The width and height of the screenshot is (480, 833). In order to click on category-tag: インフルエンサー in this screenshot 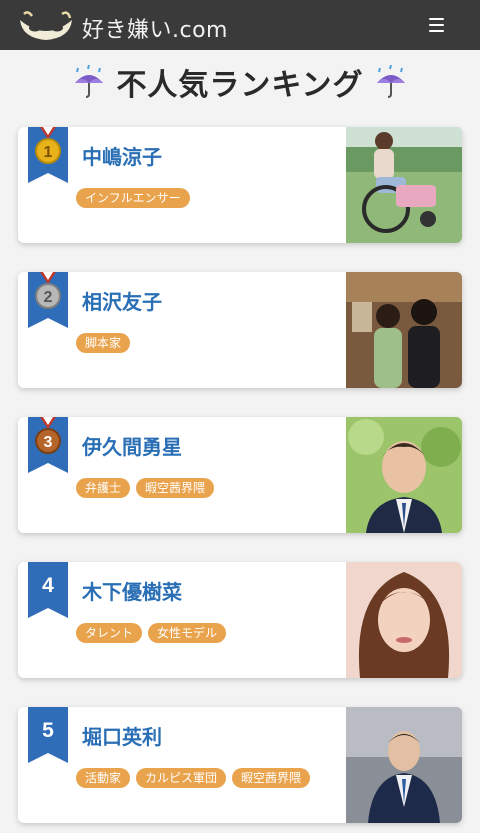, I will do `click(133, 198)`.